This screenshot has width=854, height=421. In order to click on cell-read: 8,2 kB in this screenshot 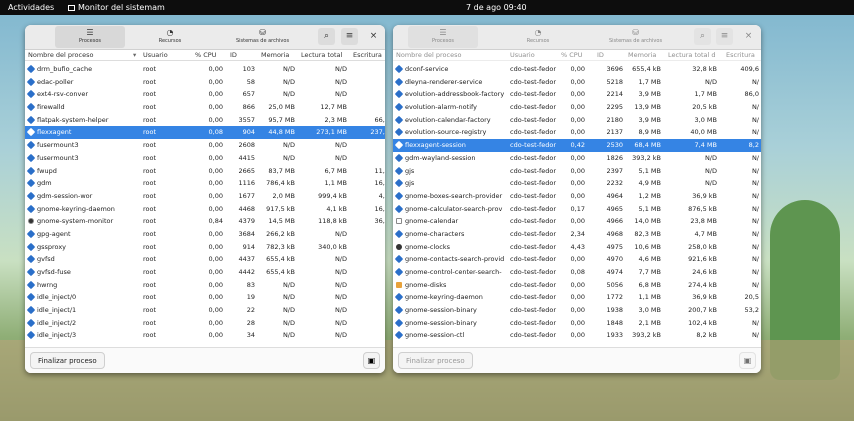, I will do `click(706, 335)`.